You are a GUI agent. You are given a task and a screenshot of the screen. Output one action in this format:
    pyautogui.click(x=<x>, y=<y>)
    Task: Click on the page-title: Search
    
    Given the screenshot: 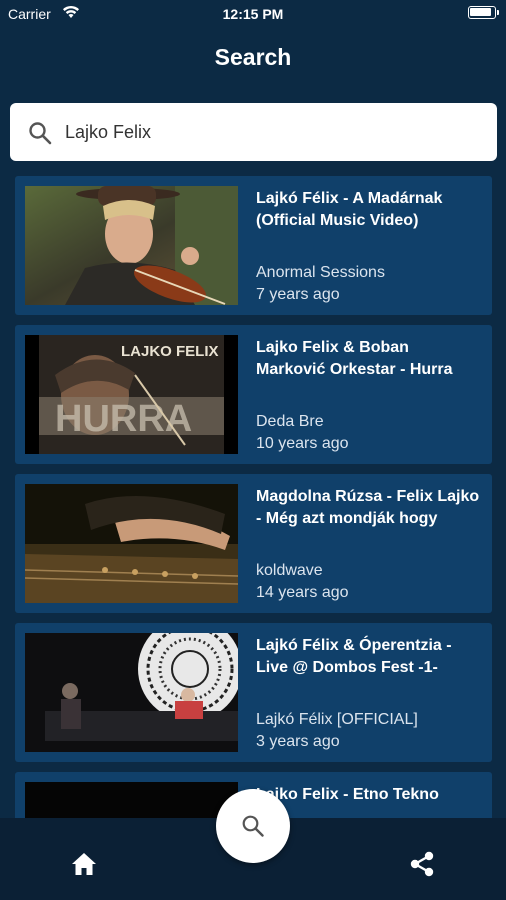 What is the action you would take?
    pyautogui.click(x=253, y=57)
    